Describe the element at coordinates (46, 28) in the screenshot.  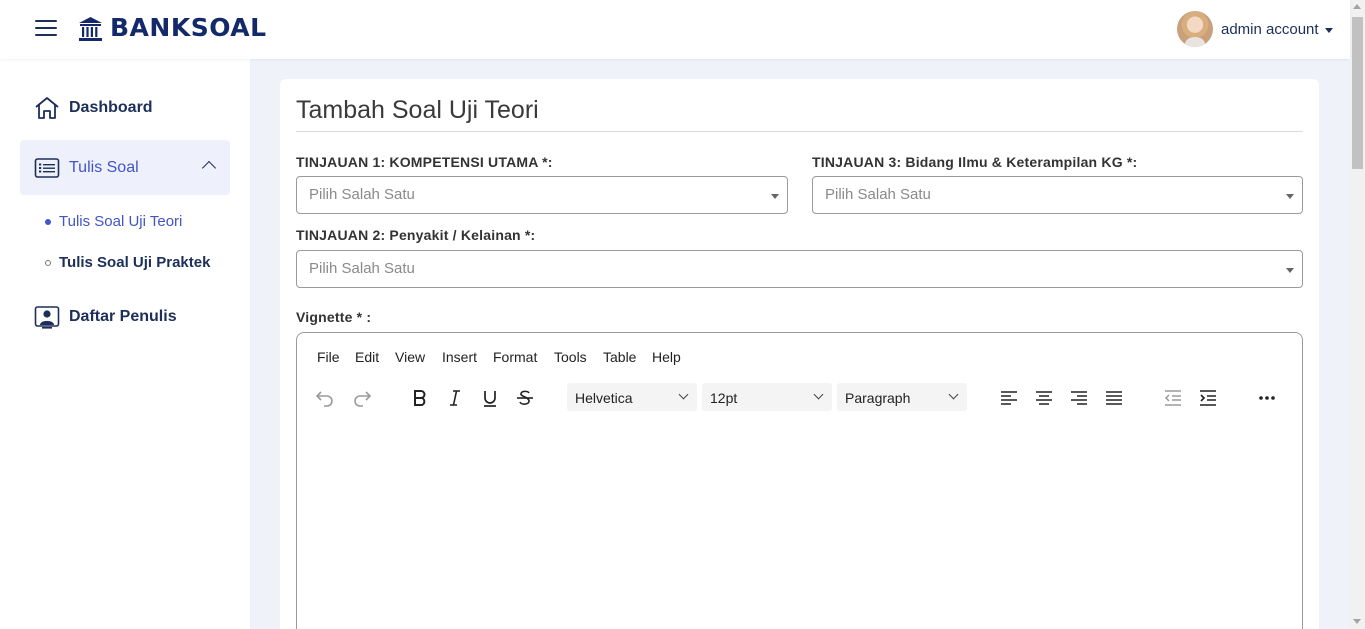
I see `hamburger-menu-icon` at that location.